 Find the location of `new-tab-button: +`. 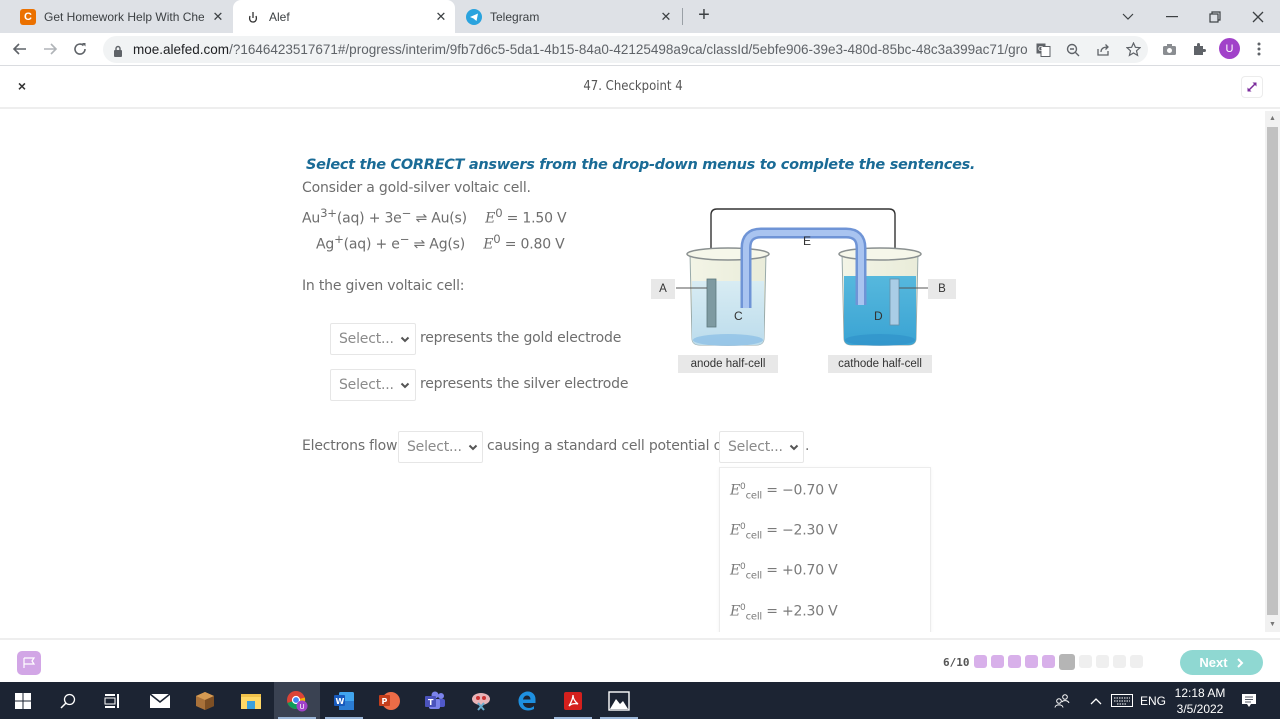

new-tab-button: + is located at coordinates (704, 16).